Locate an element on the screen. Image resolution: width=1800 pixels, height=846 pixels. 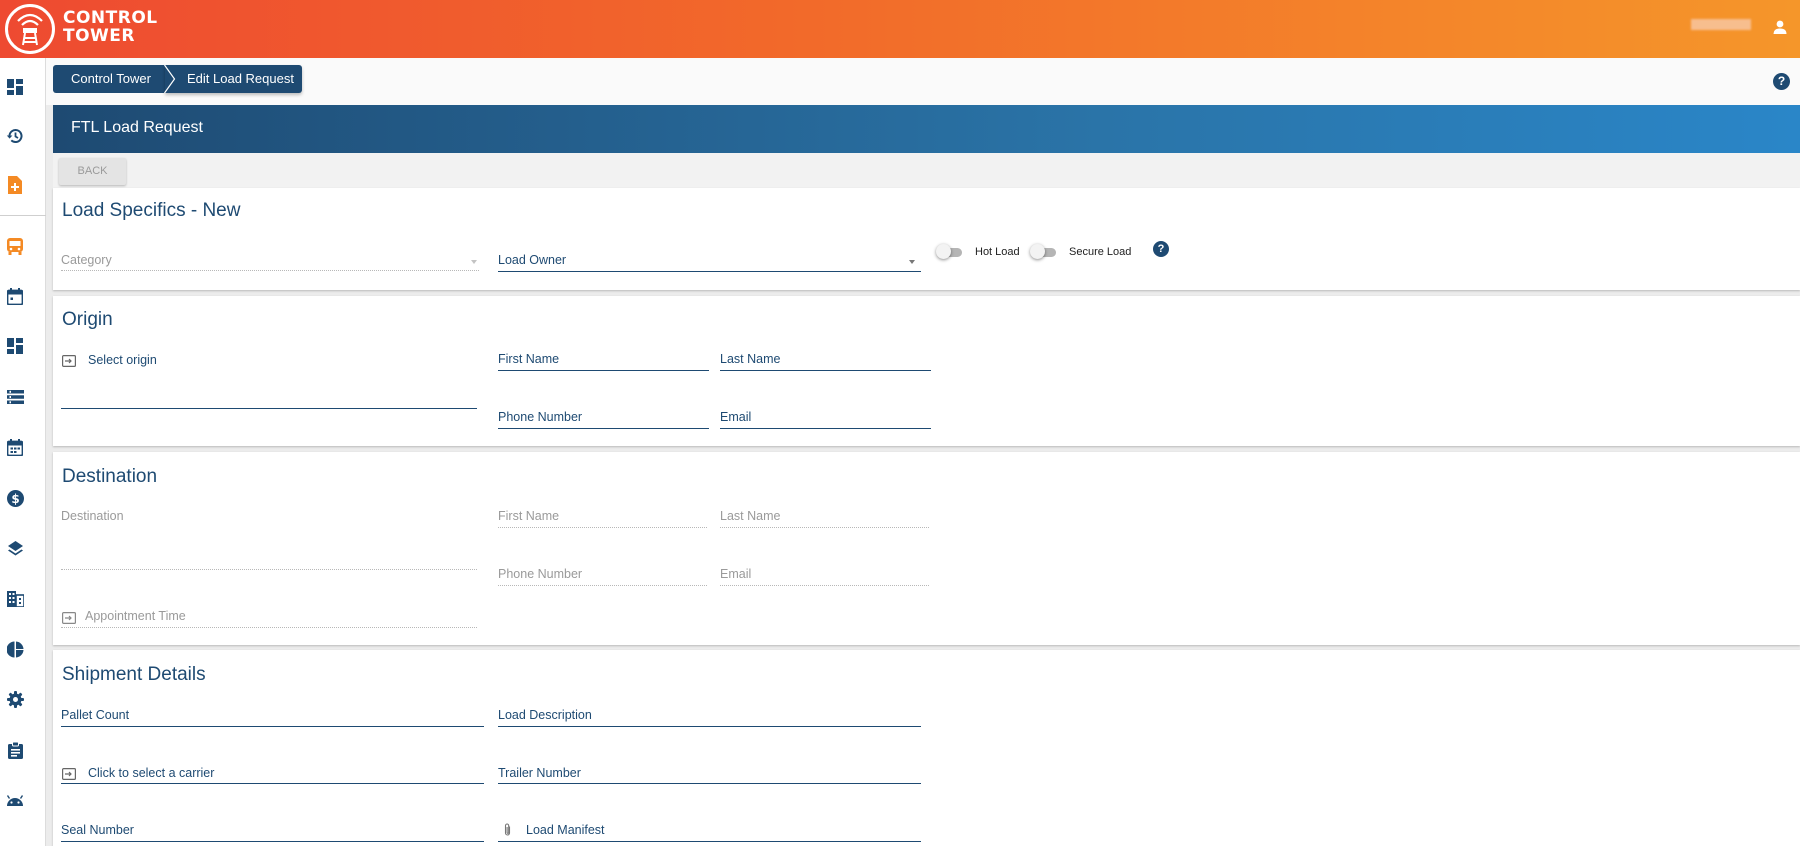
back-button: BACK is located at coordinates (92, 171).